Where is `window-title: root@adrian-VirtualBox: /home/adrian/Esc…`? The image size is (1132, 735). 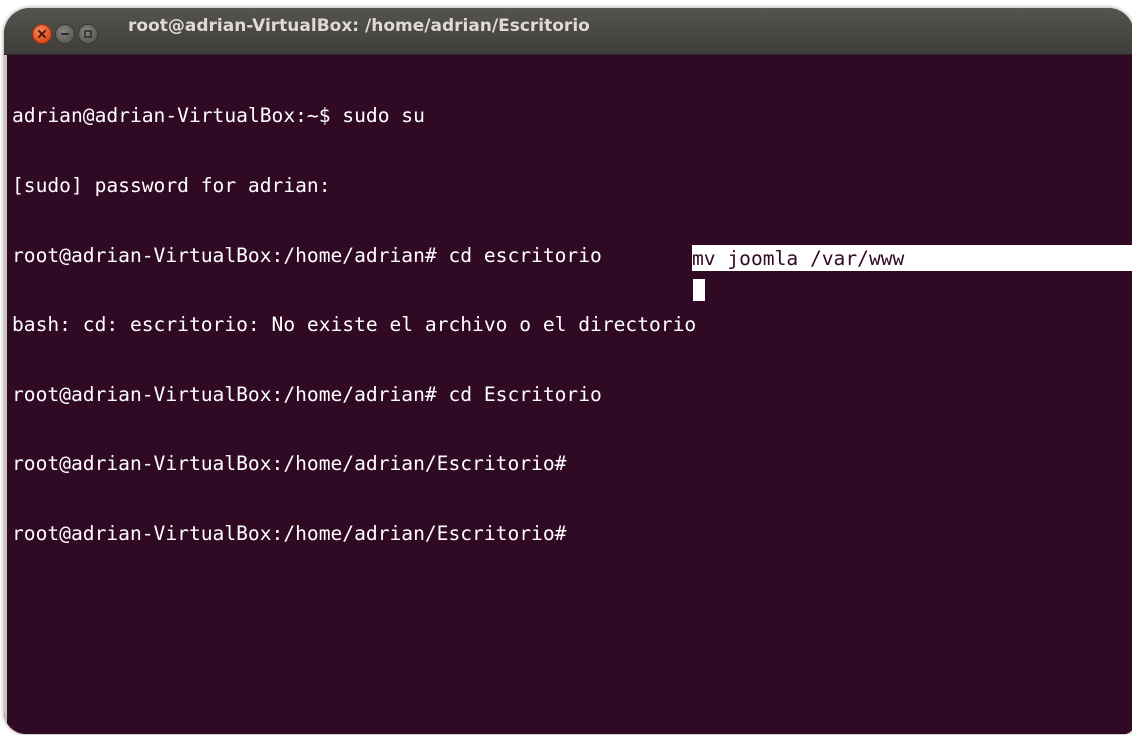
window-title: root@adrian-VirtualBox: /home/adrian/Esc… is located at coordinates (359, 26).